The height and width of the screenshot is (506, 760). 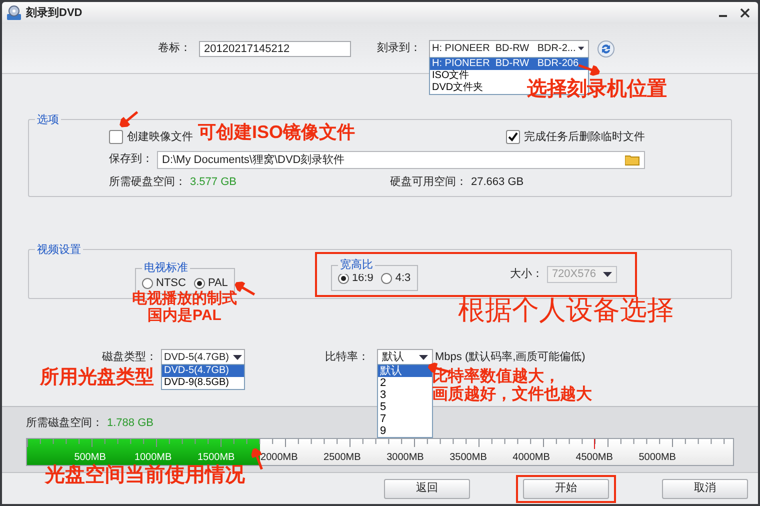 What do you see at coordinates (584, 137) in the screenshot?
I see `checkbox-label: 完成任务后删除临时文件` at bounding box center [584, 137].